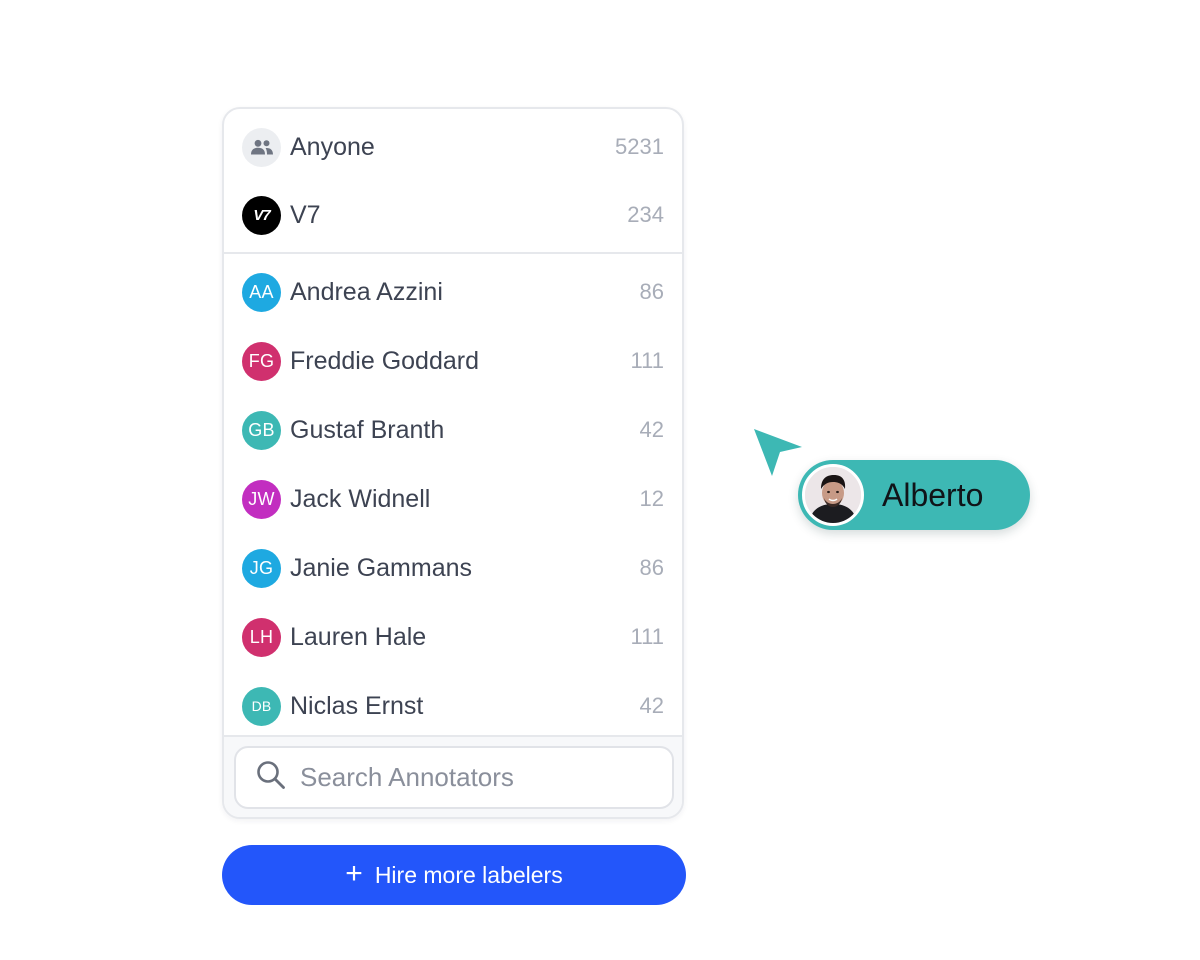 The image size is (1200, 960). What do you see at coordinates (453, 292) in the screenshot?
I see `annotator-item: AA Andrea Azzini 86` at bounding box center [453, 292].